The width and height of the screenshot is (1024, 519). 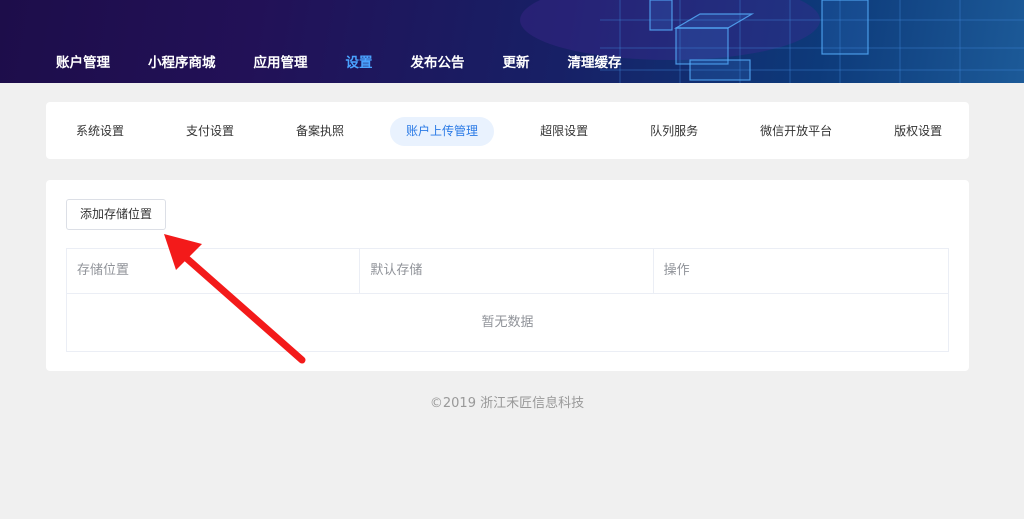 I want to click on nav-item-mini-program-mall: 小程序商城, so click(x=182, y=64).